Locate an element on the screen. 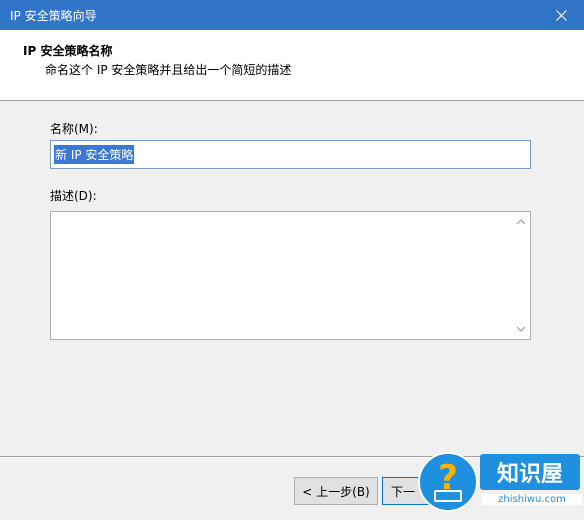 The height and width of the screenshot is (520, 584). watermark-url: zhishiwu.com is located at coordinates (532, 499).